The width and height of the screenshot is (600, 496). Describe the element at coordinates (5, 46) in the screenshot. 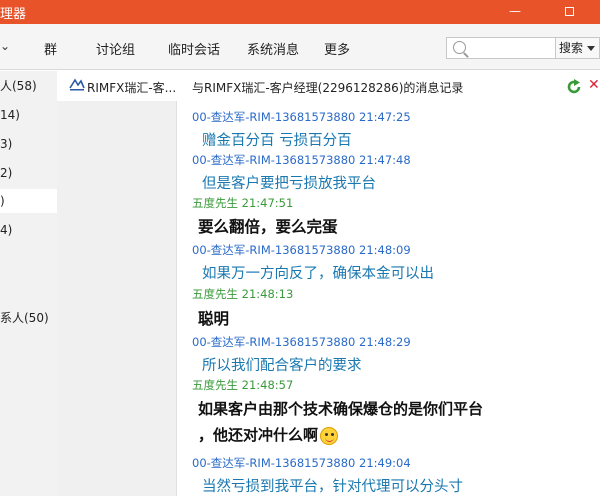

I see `chevron-down-icon: ⌄` at that location.